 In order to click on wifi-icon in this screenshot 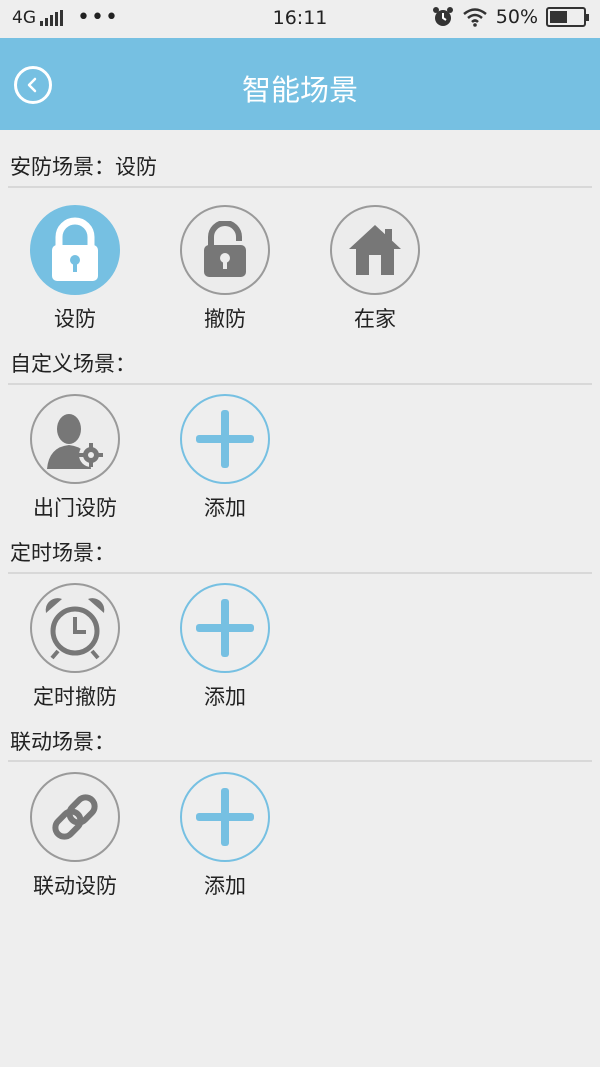, I will do `click(474, 17)`.